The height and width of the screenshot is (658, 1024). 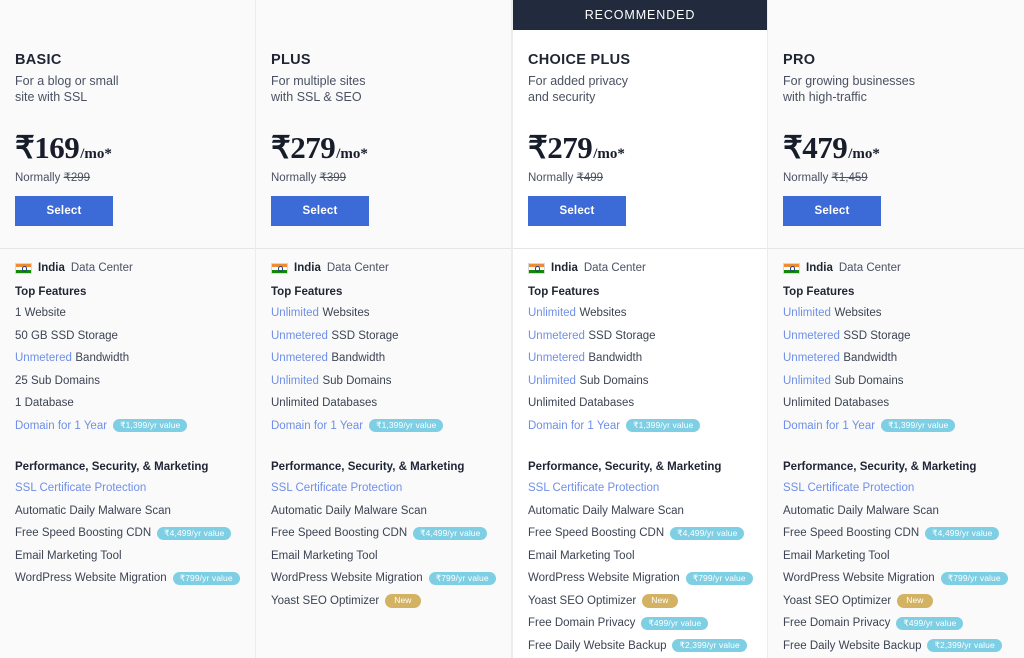 I want to click on value-badge: ₹1,399/yr value, so click(x=150, y=425).